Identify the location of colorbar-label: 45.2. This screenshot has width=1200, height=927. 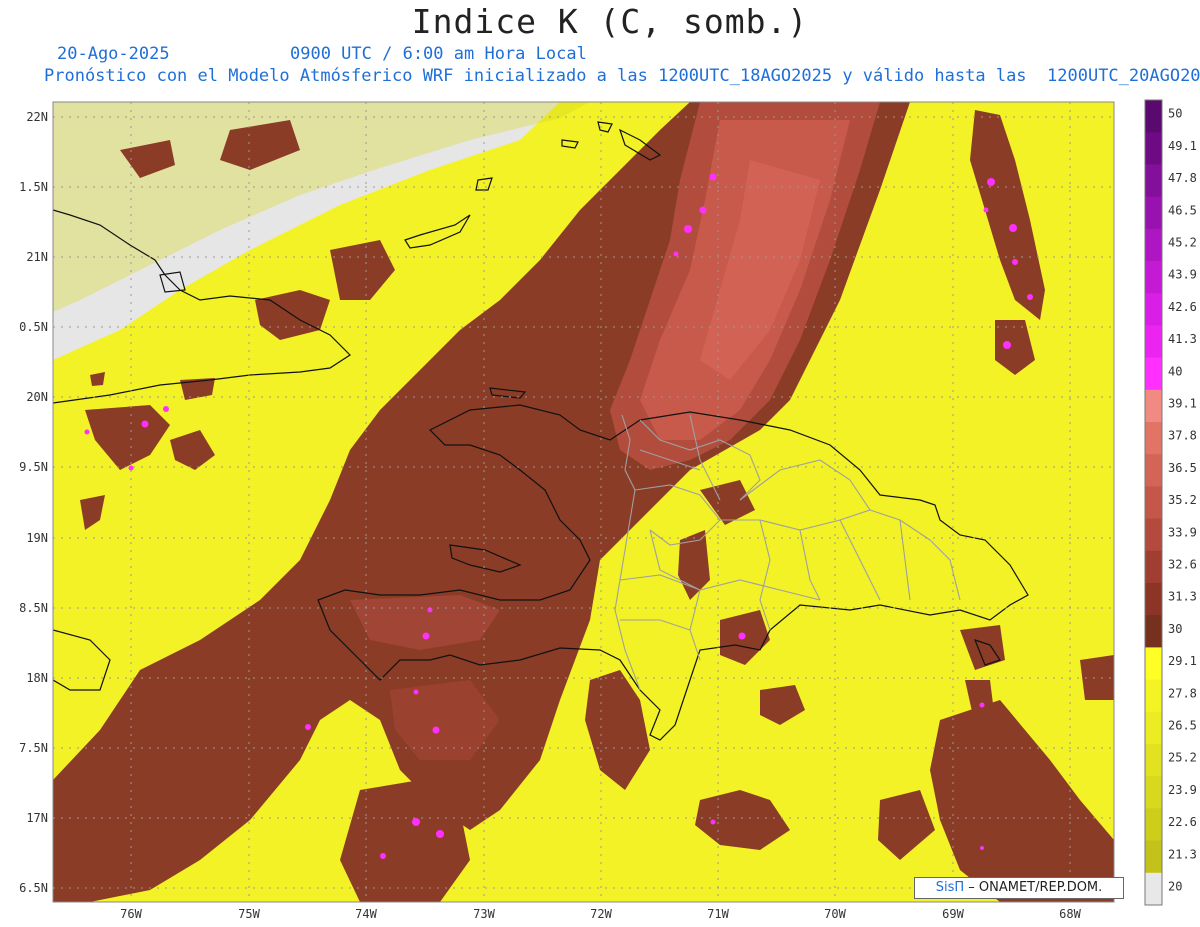
(1182, 243).